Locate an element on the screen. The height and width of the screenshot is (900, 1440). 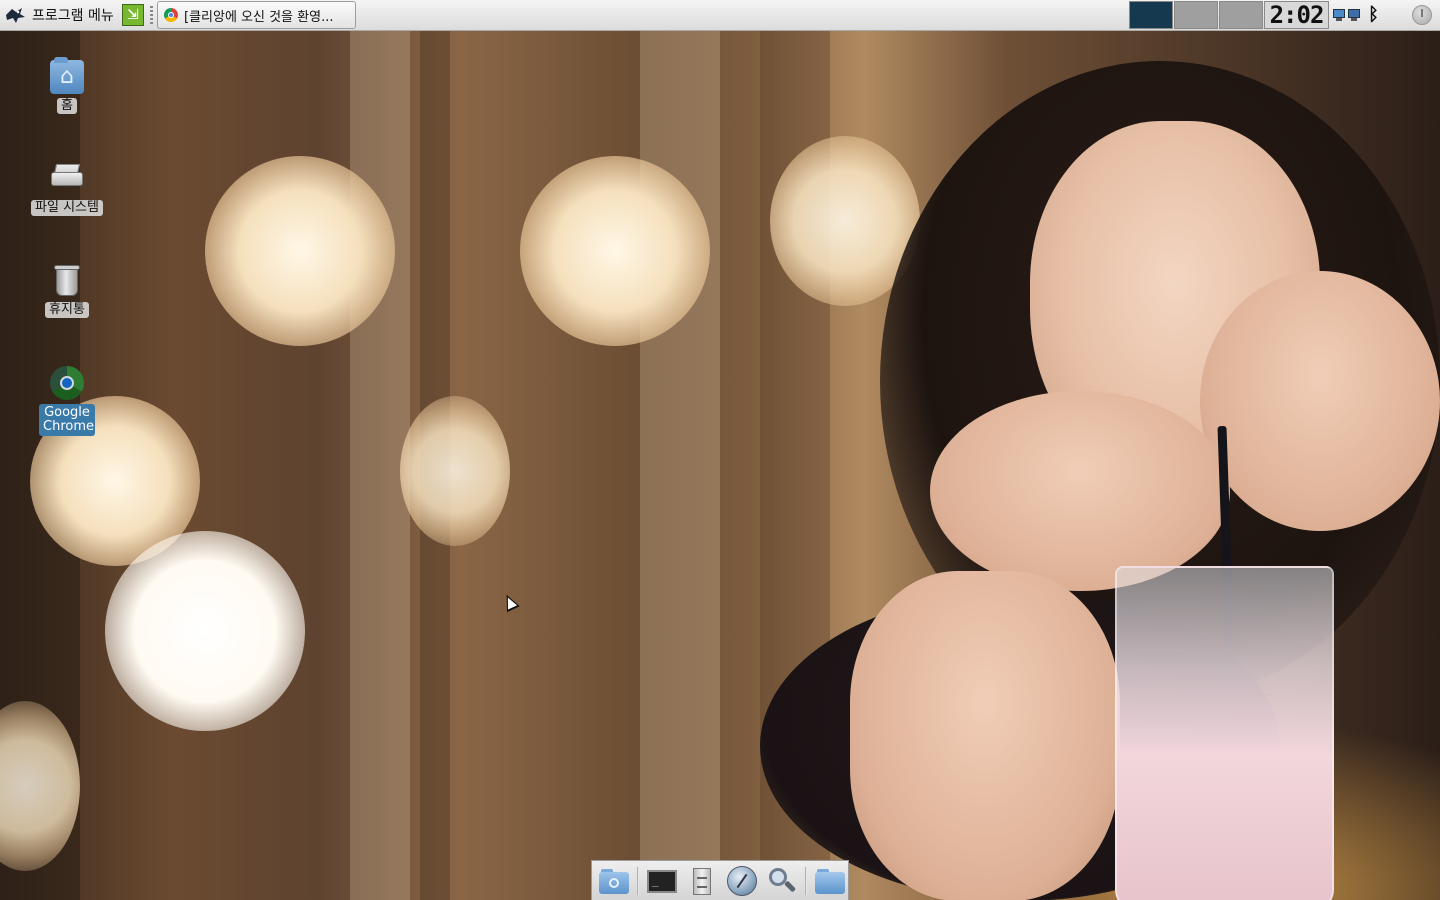
mouse-logo-icon is located at coordinates (15, 15).